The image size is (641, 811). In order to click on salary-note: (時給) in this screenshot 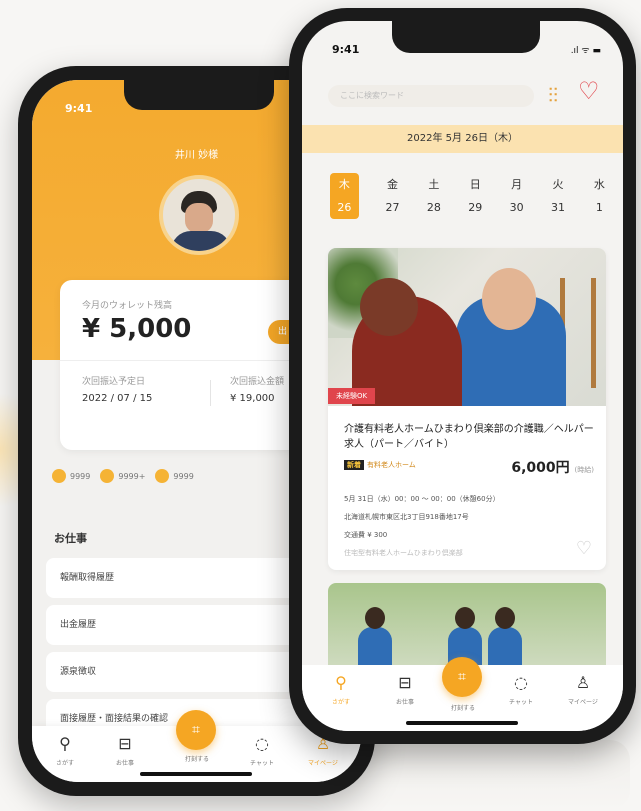, I will do `click(584, 470)`.